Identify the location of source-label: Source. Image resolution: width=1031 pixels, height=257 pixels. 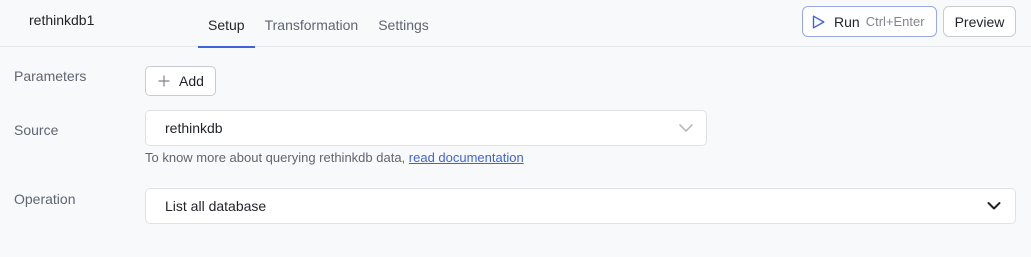
(36, 130).